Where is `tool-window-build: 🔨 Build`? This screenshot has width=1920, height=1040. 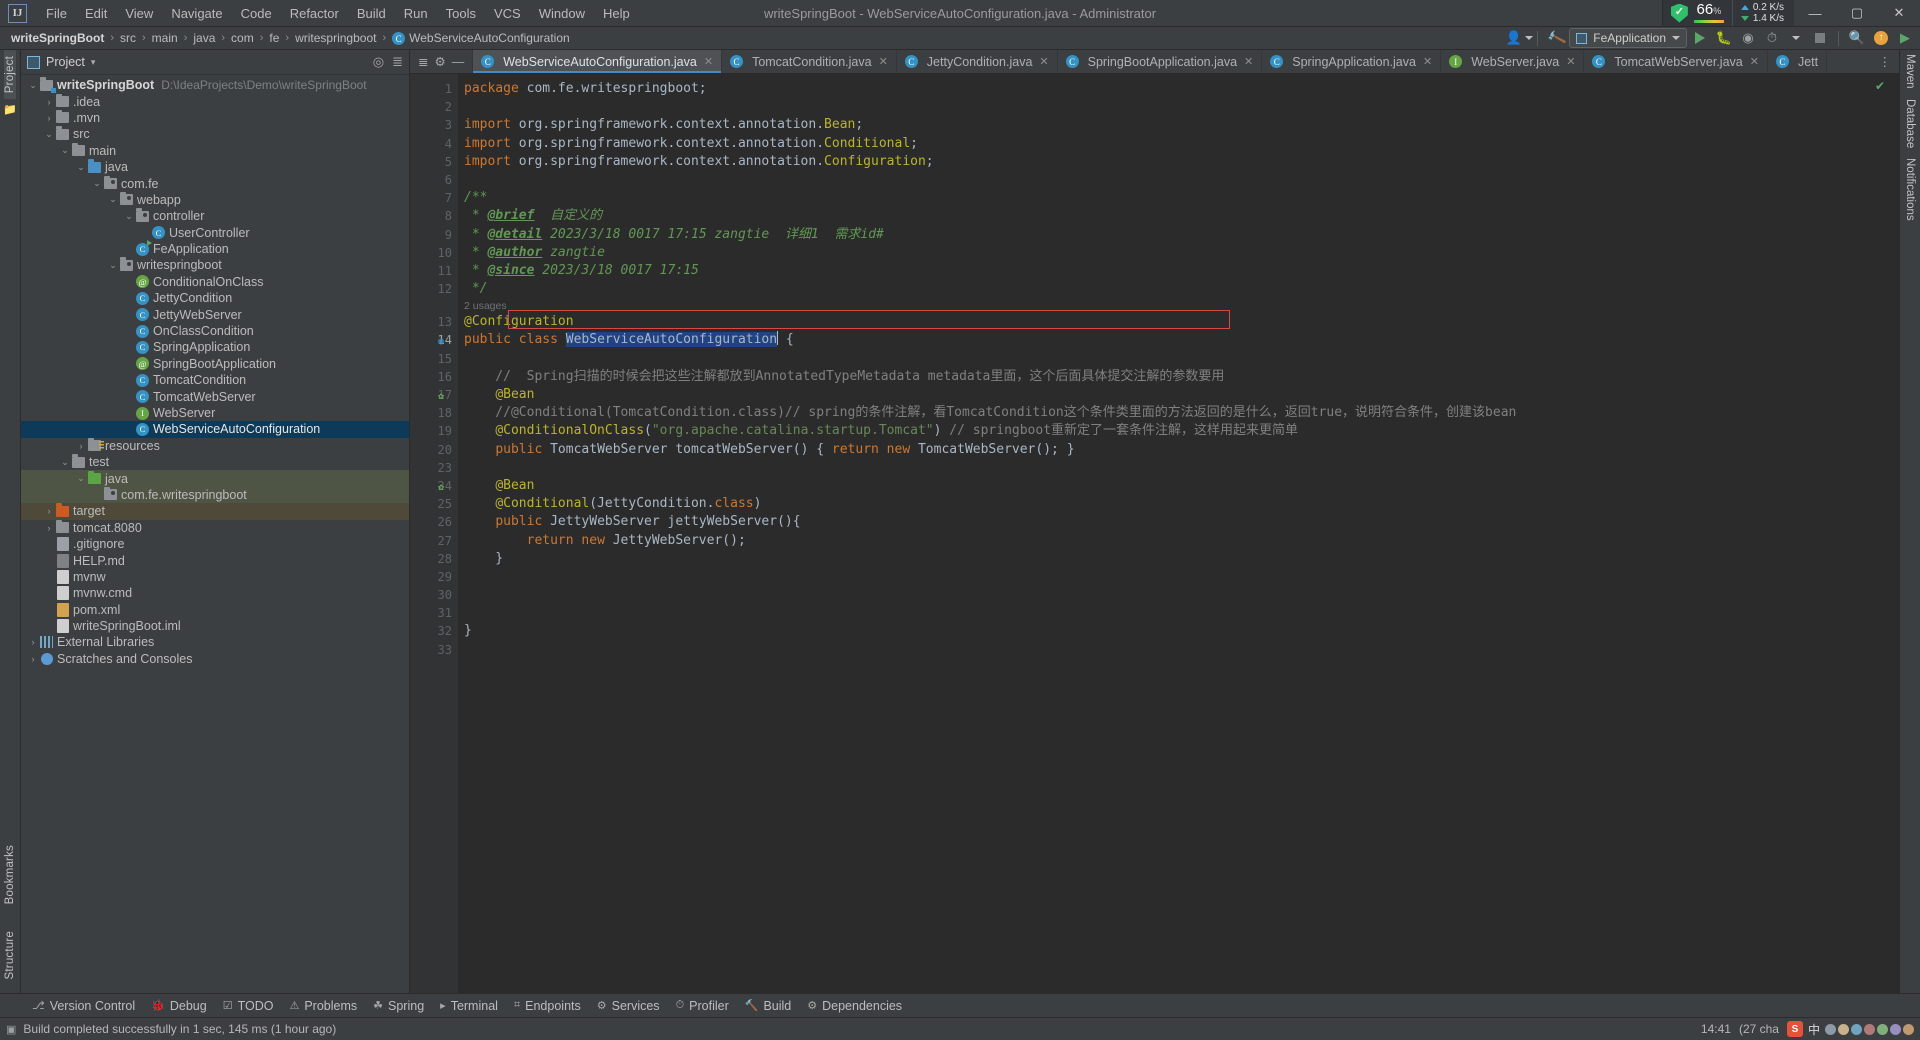 tool-window-build: 🔨 Build is located at coordinates (768, 1006).